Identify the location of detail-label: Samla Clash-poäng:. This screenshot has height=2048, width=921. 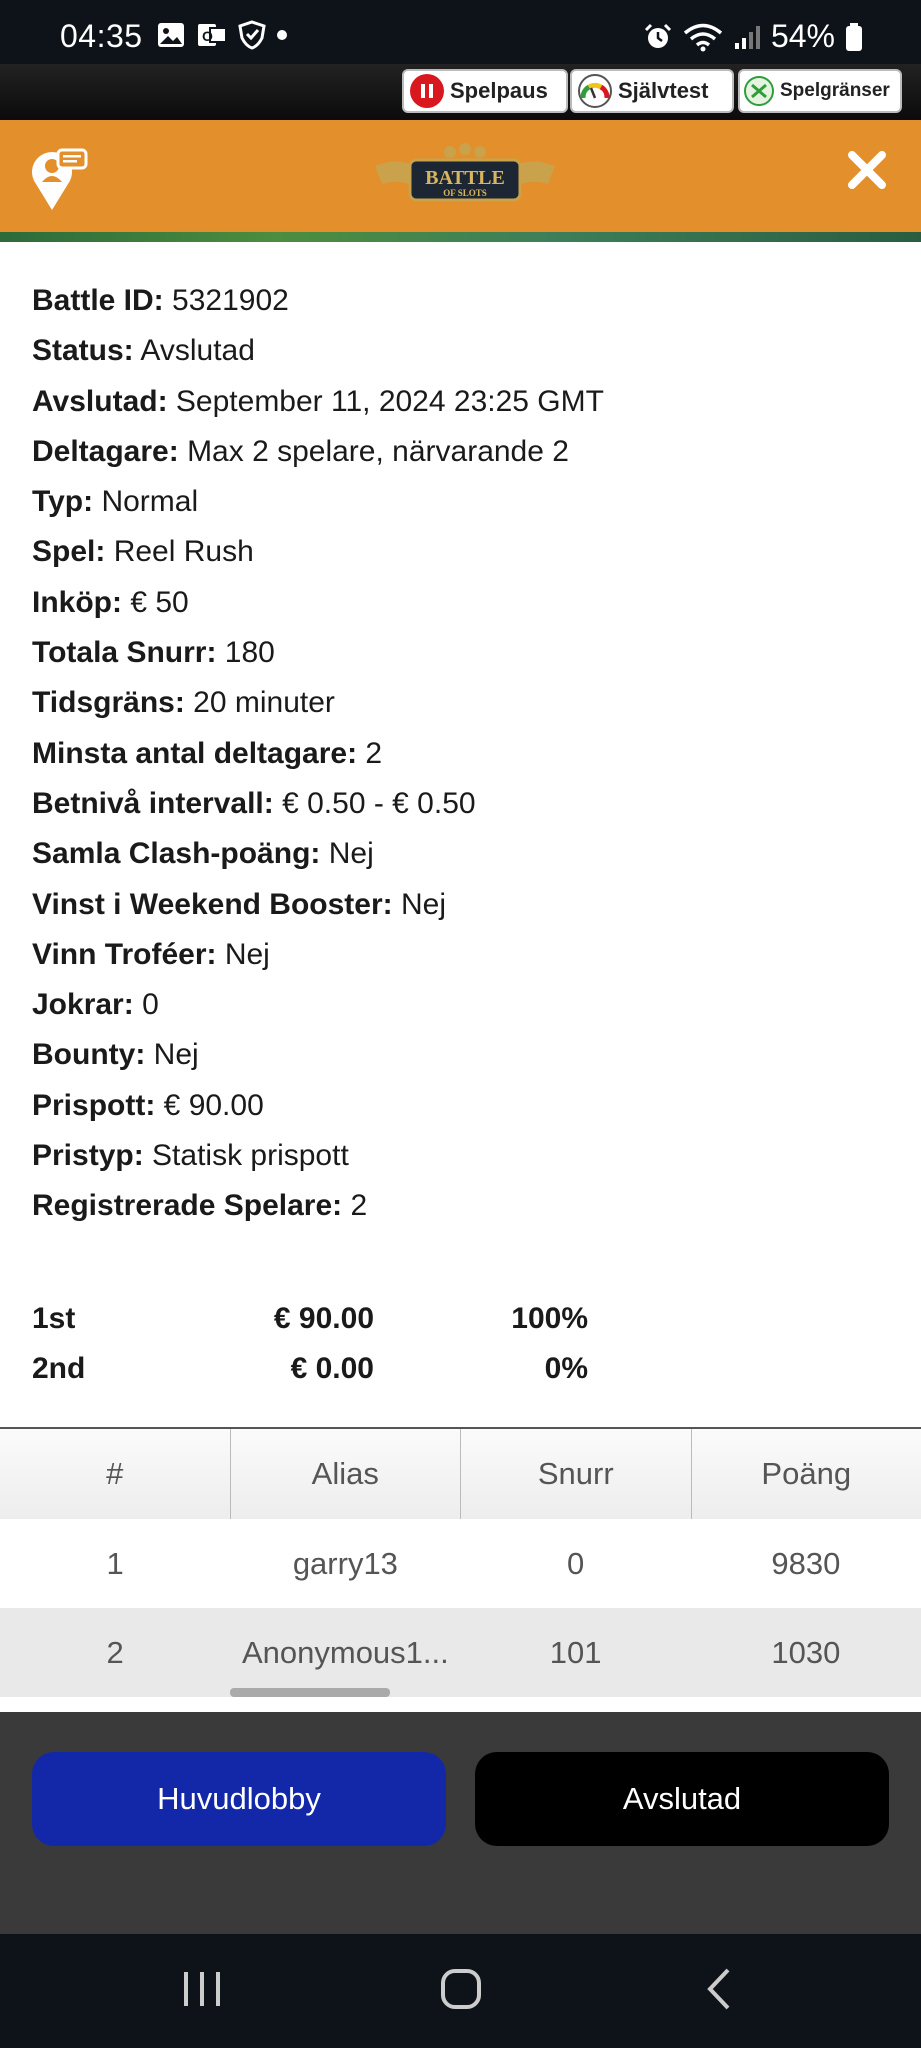
(176, 854).